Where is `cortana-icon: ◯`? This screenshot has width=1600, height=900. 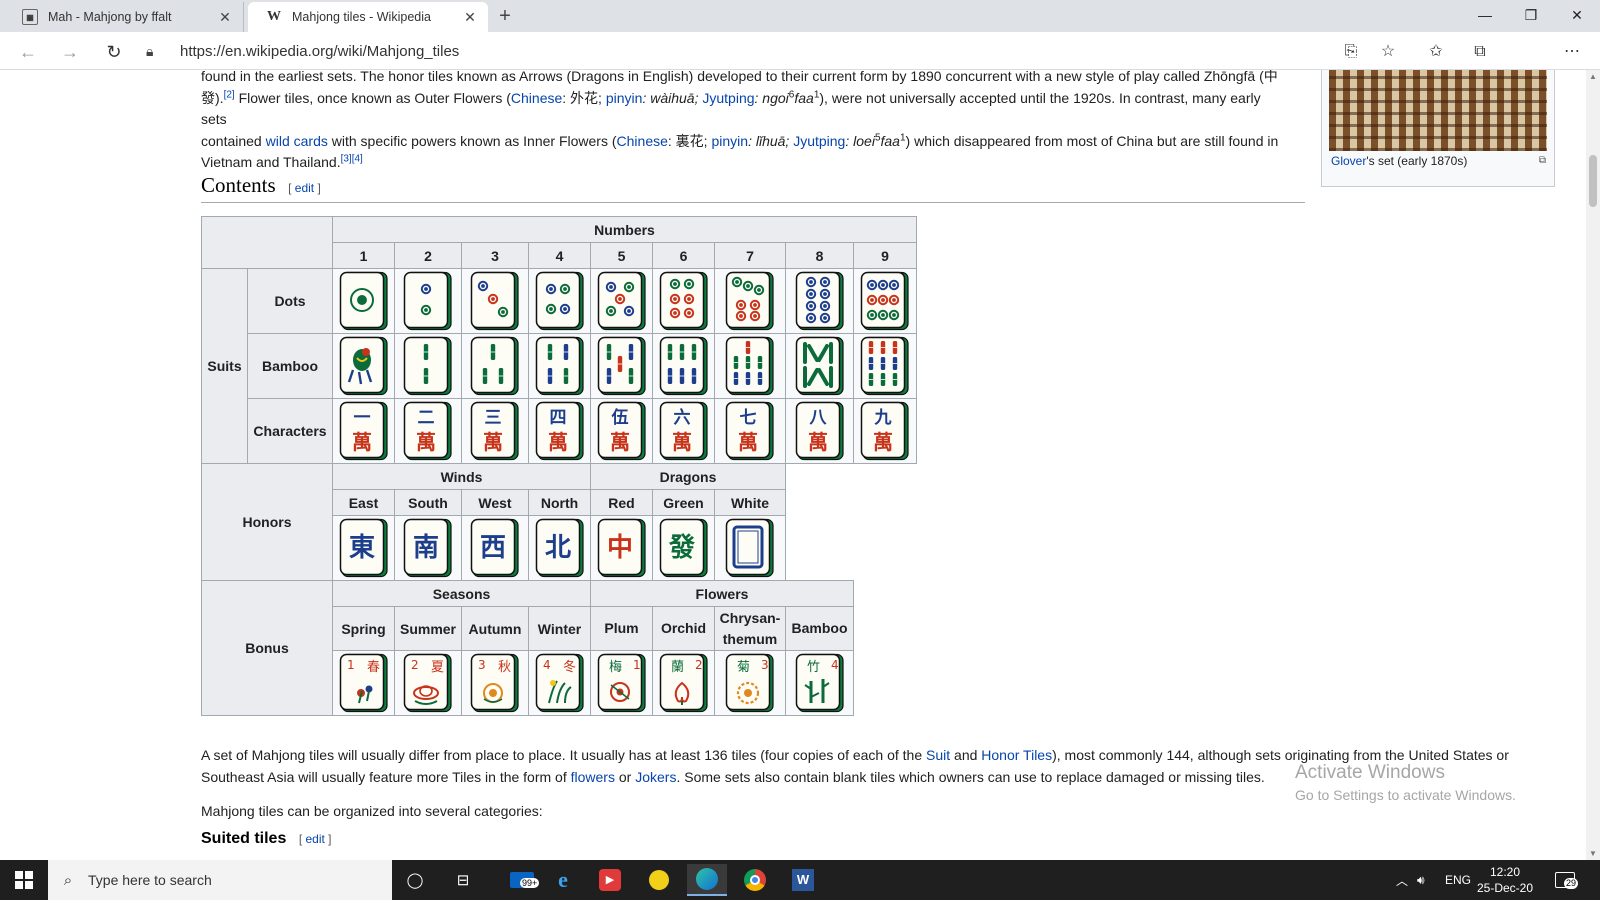 cortana-icon: ◯ is located at coordinates (415, 880).